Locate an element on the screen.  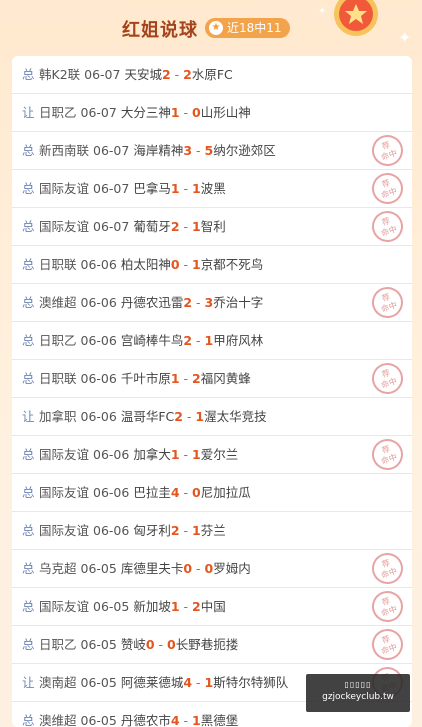
list-item: 总国际友谊 06-06 加拿大1 - 1爱尔兰荐命中 is located at coordinates (212, 454).